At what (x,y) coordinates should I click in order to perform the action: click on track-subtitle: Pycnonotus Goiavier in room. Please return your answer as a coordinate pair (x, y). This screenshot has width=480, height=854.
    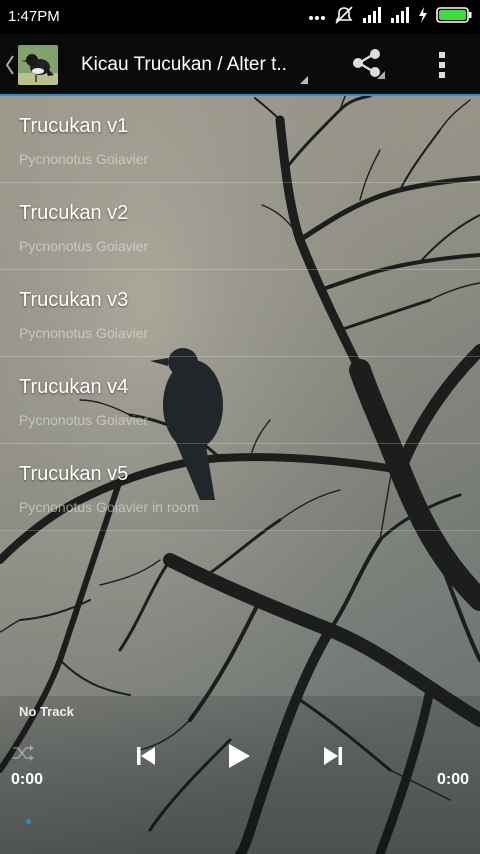
    Looking at the image, I should click on (109, 507).